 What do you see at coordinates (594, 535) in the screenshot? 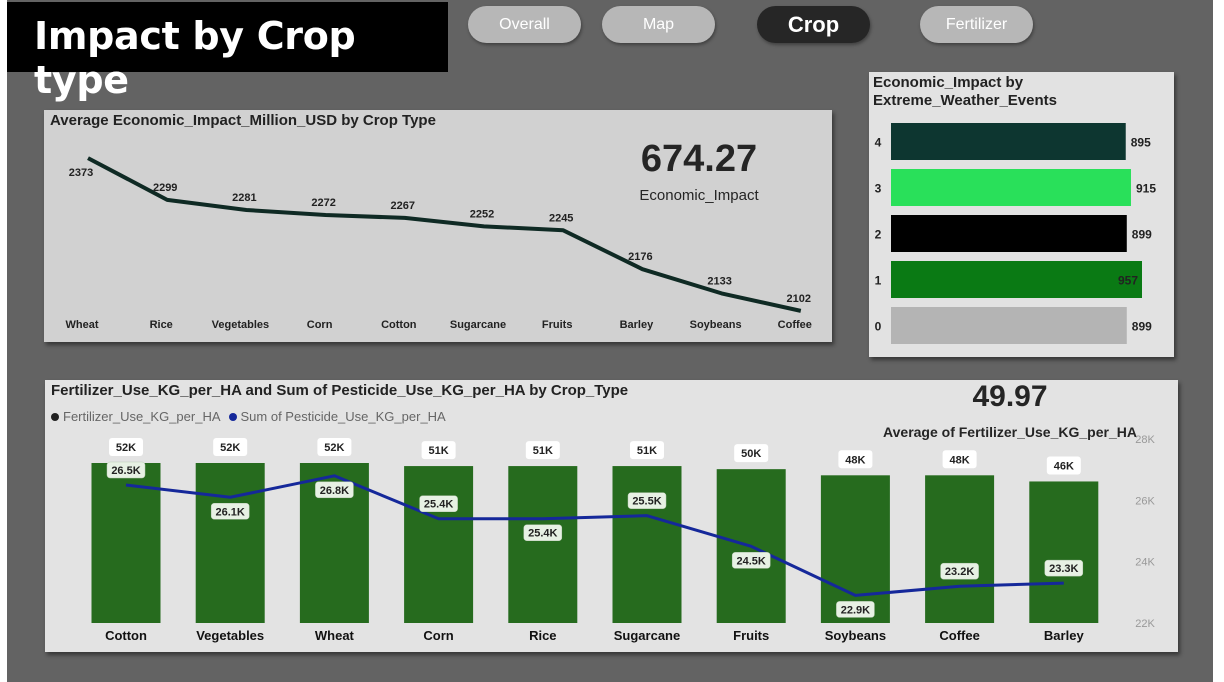
I see `pesticide-series-line` at bounding box center [594, 535].